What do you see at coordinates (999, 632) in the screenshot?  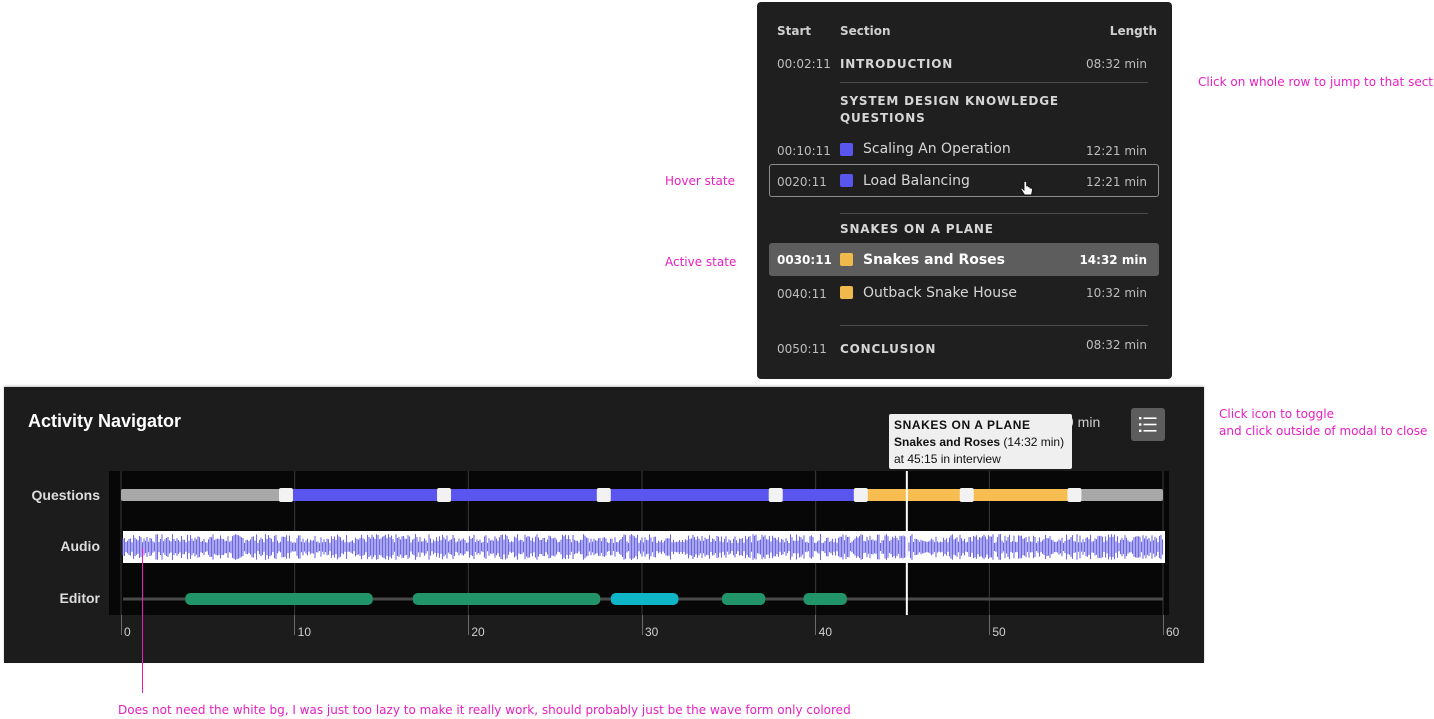 I see `axis-tick-label: 50` at bounding box center [999, 632].